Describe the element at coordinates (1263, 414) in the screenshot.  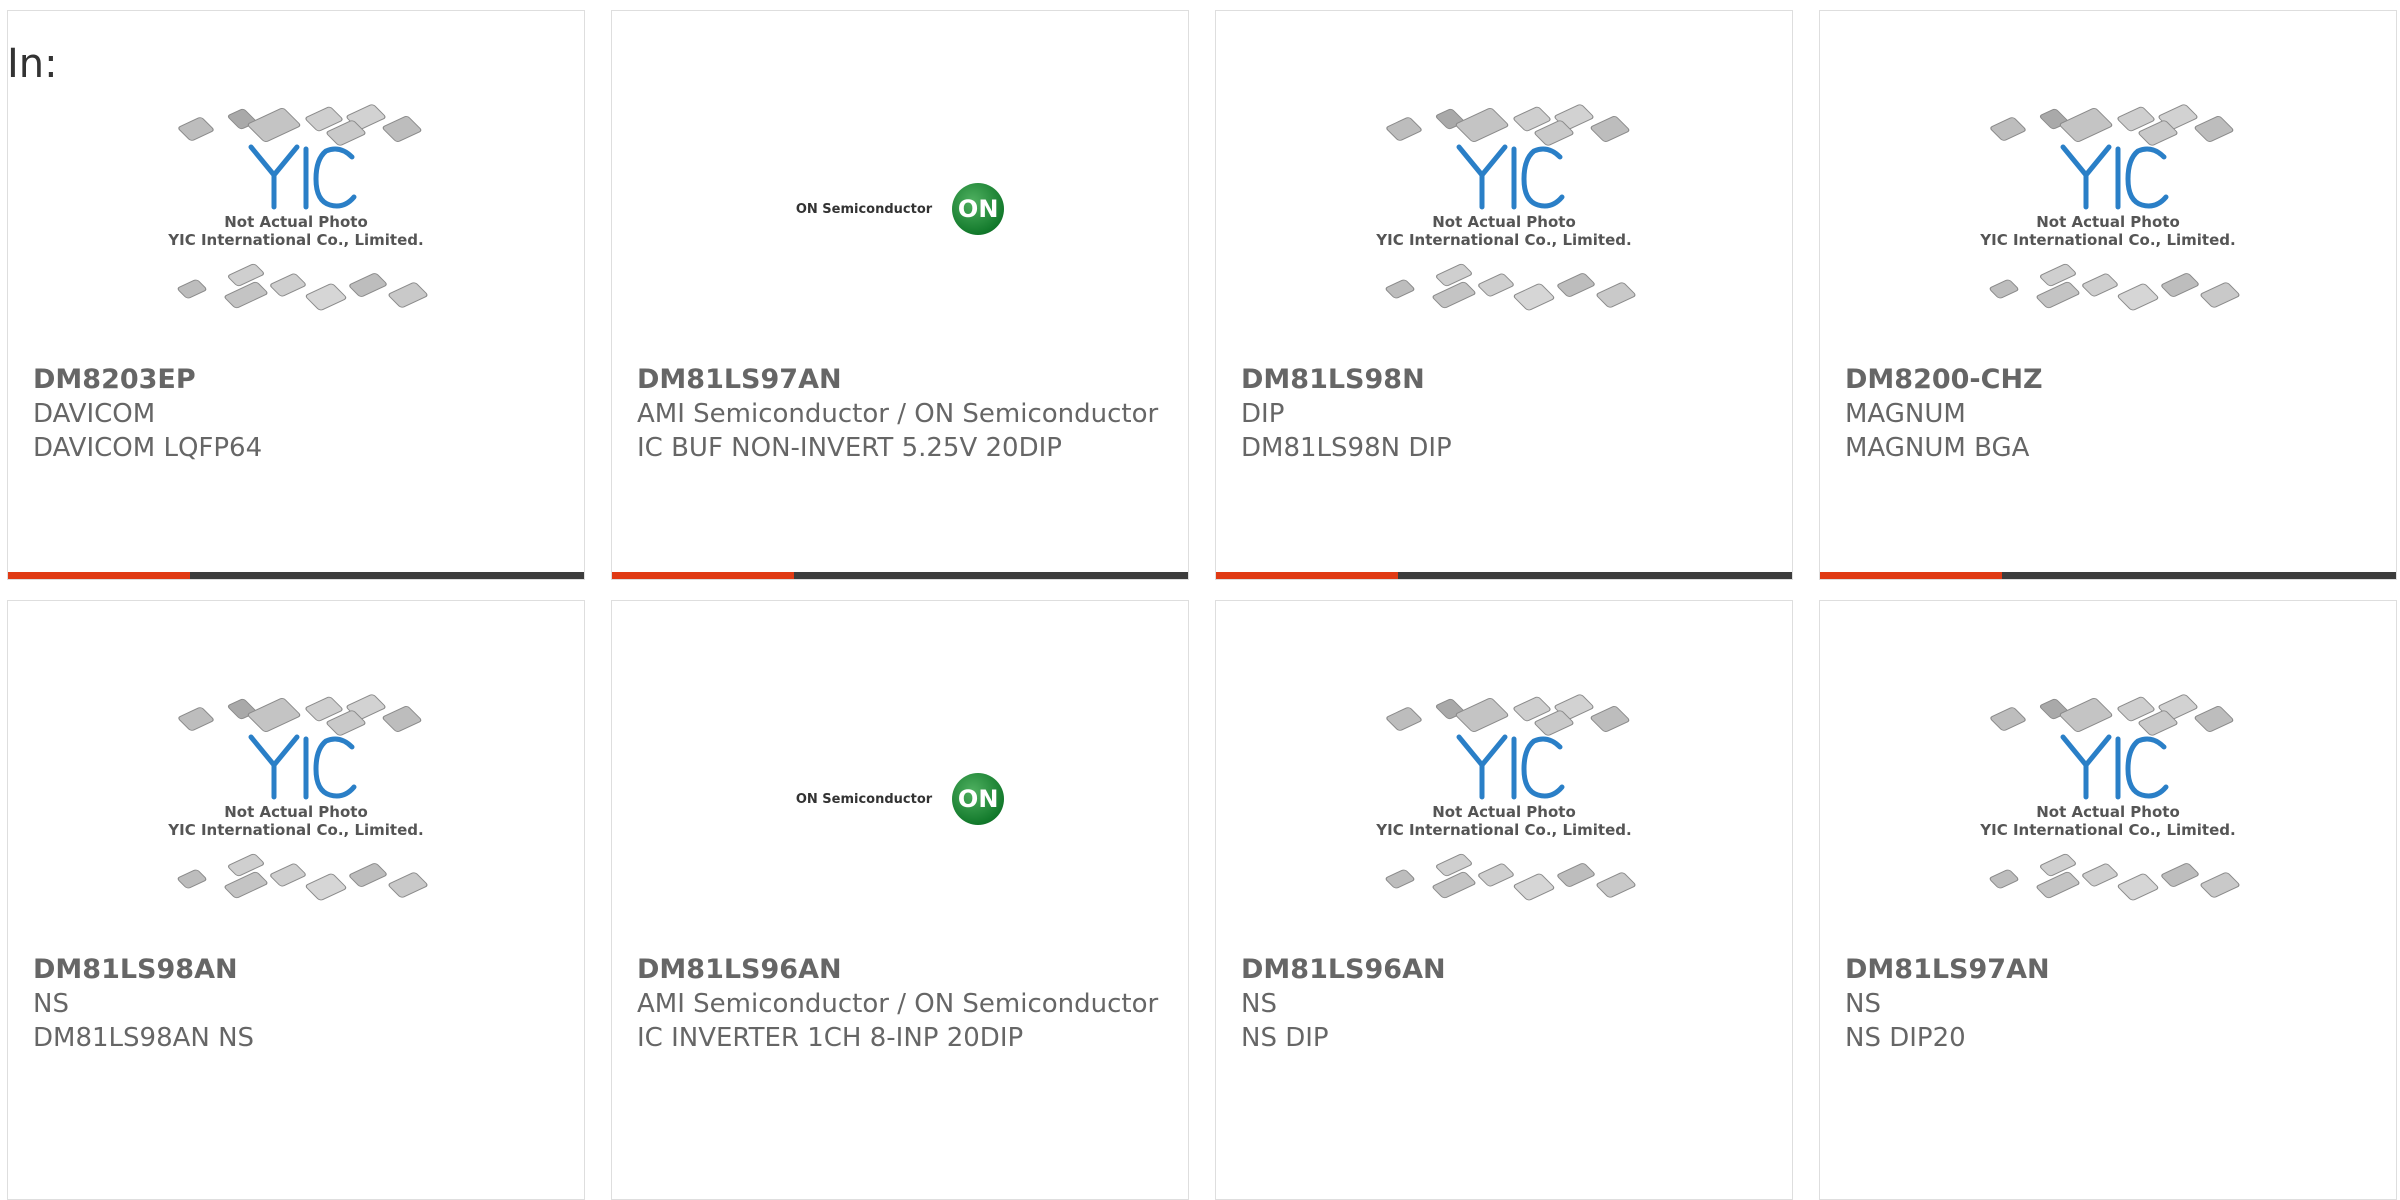
I see `product-manufacturer: DIP` at that location.